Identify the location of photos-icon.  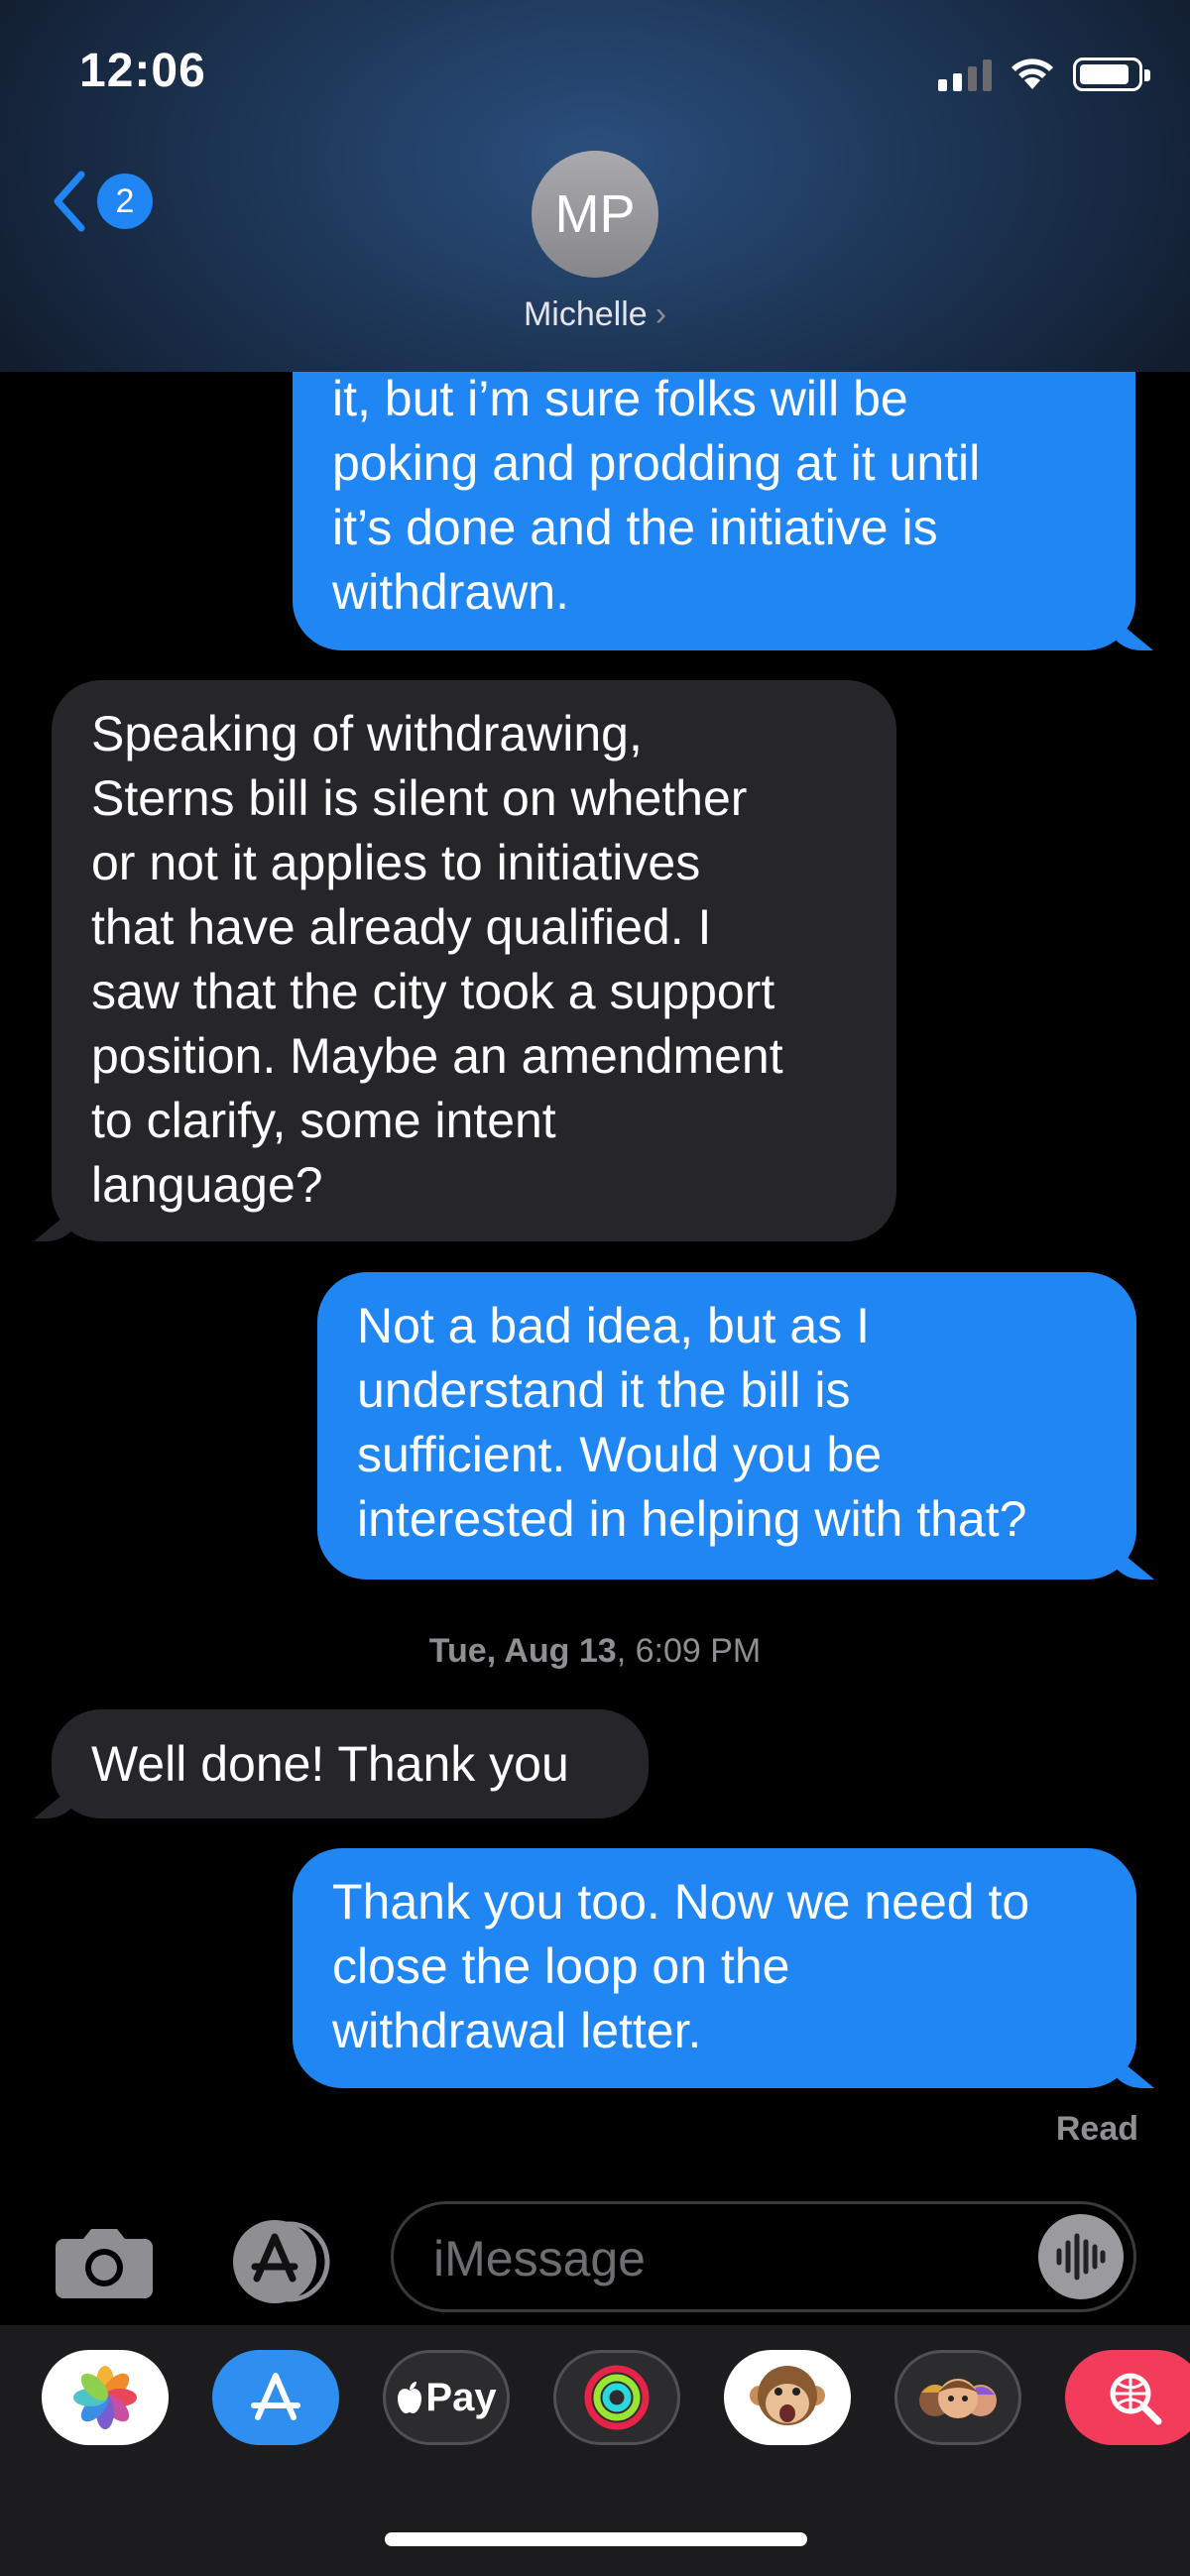
(105, 2397).